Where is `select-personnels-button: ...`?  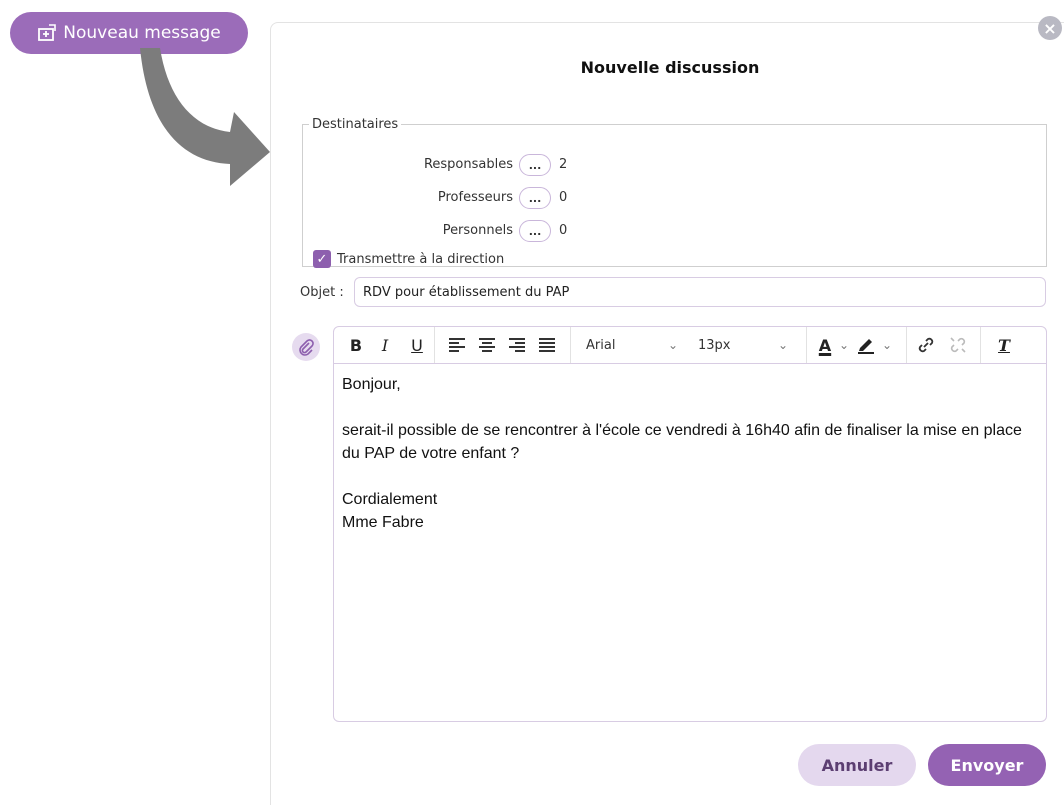 select-personnels-button: ... is located at coordinates (535, 231).